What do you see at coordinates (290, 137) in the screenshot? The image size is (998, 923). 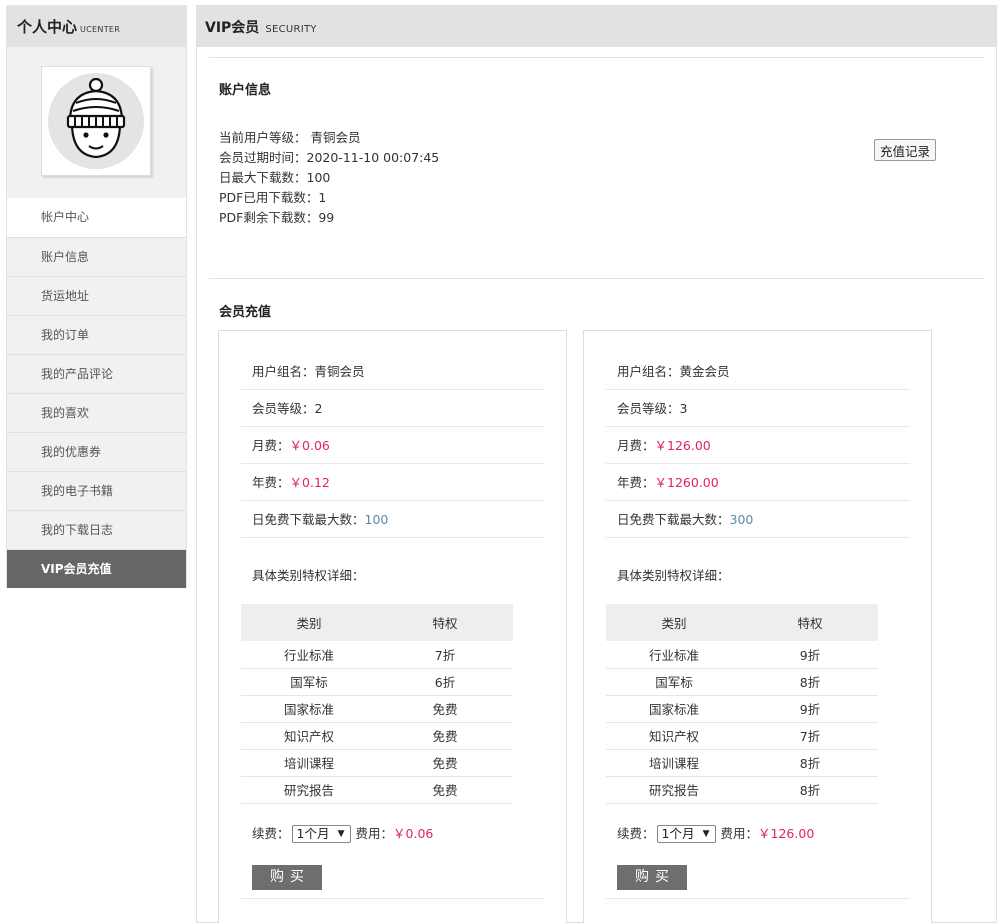 I see `current-level-line: 当前用户等级： 青铜会员` at bounding box center [290, 137].